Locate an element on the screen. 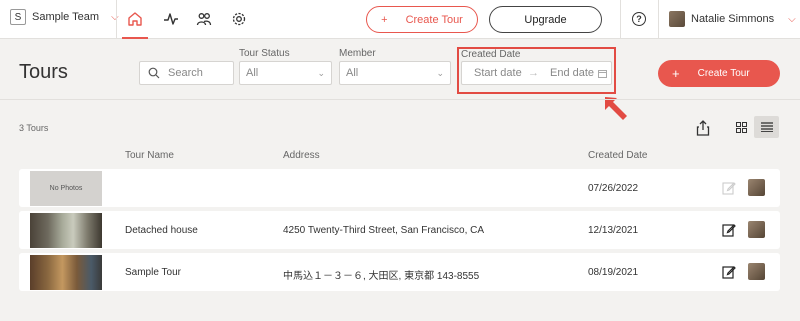 This screenshot has width=800, height=321. tour-name-cell: Sample Tour is located at coordinates (153, 272).